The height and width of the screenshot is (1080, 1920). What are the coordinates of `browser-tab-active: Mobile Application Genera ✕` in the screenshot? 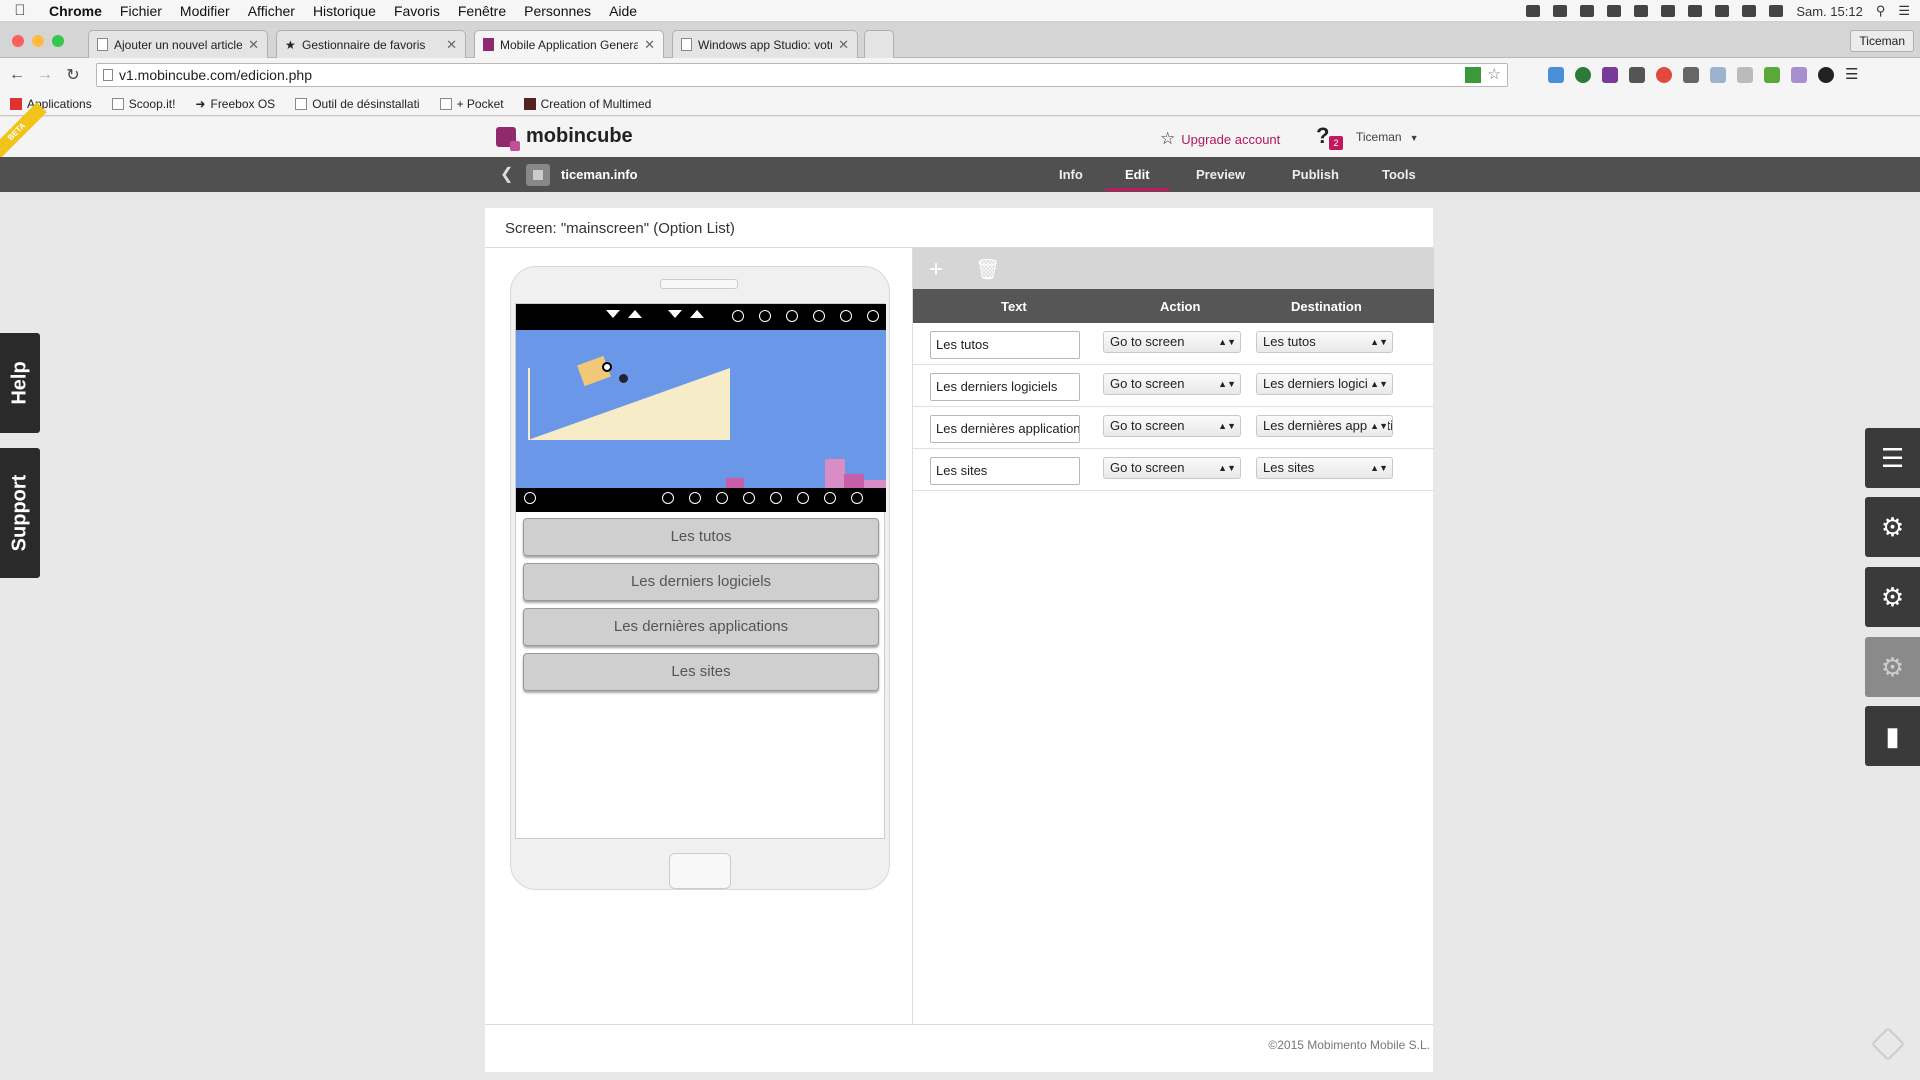 It's located at (569, 44).